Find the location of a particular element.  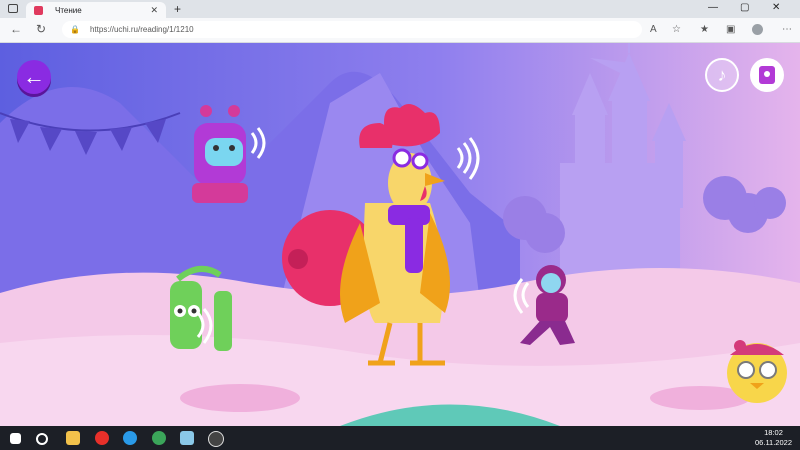

read-aloud-icon: A is located at coordinates (653, 29).